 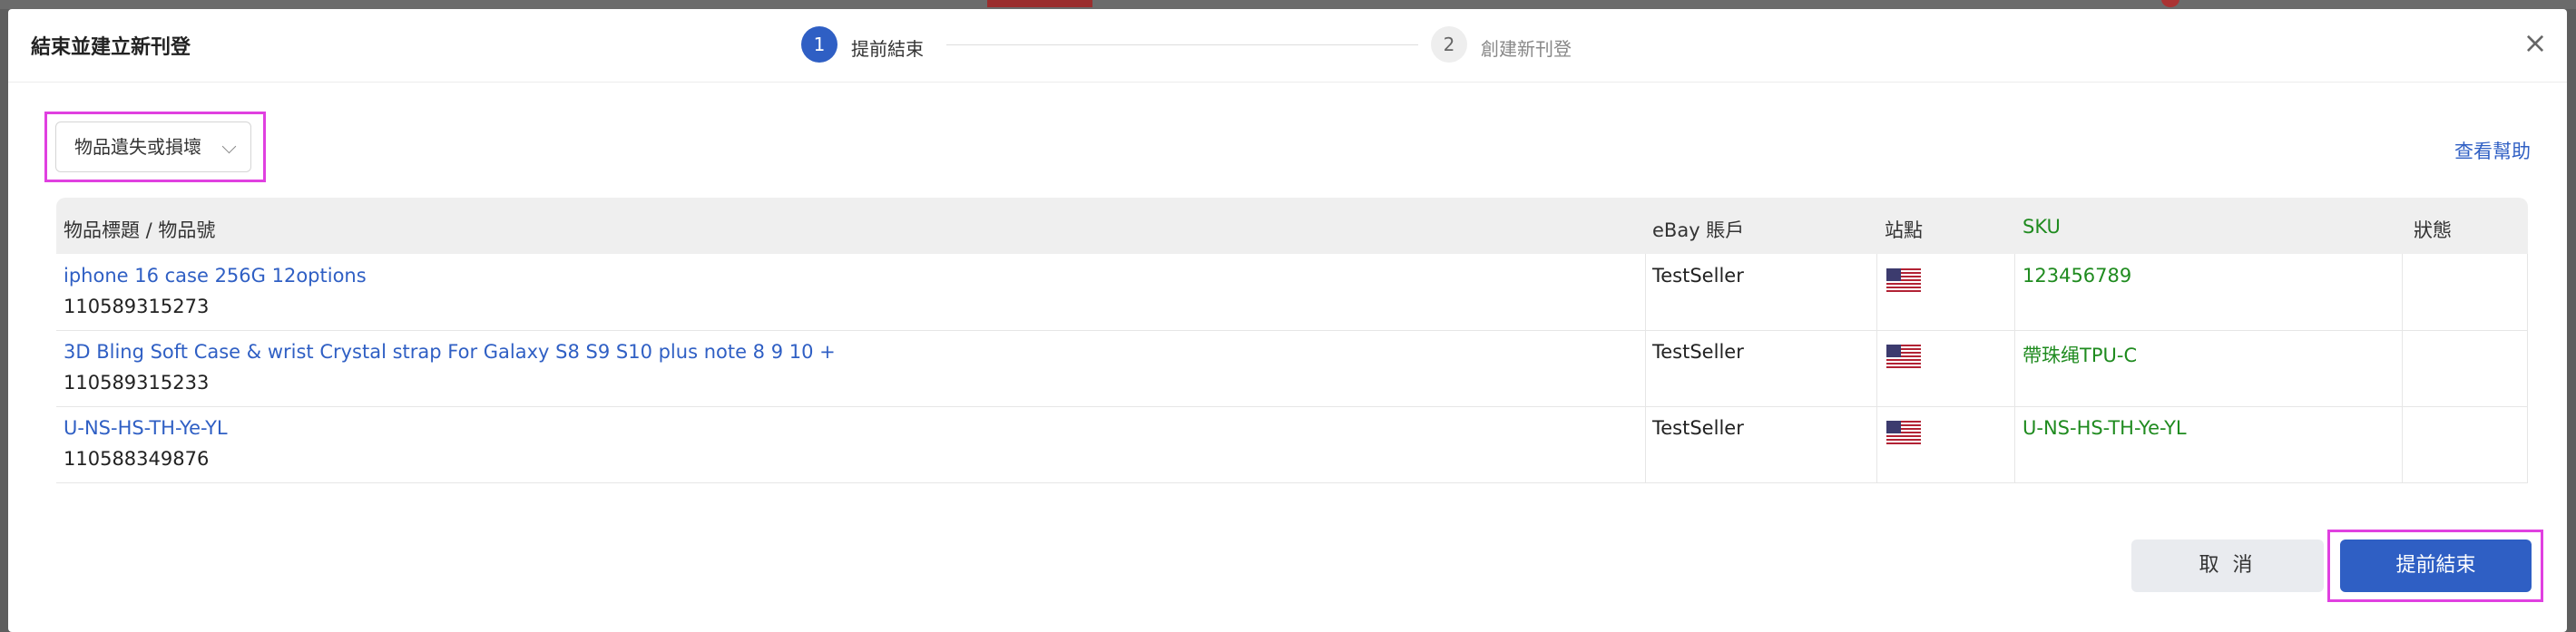 What do you see at coordinates (1698, 230) in the screenshot?
I see `header-account: eBay 賬戶` at bounding box center [1698, 230].